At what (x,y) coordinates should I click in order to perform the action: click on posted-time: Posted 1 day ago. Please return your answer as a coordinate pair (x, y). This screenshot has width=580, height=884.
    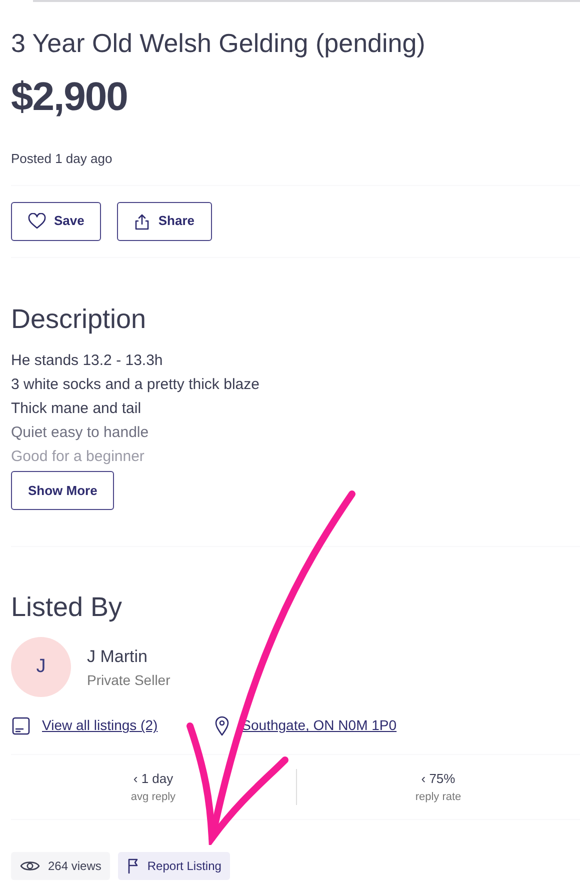
    Looking at the image, I should click on (62, 159).